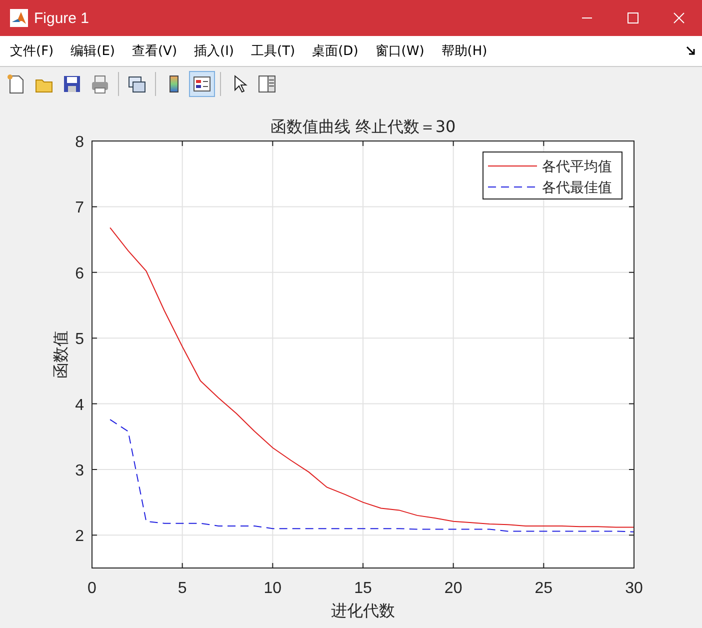 Image resolution: width=702 pixels, height=628 pixels. What do you see at coordinates (214, 51) in the screenshot?
I see `menu-item: 插入(I)` at bounding box center [214, 51].